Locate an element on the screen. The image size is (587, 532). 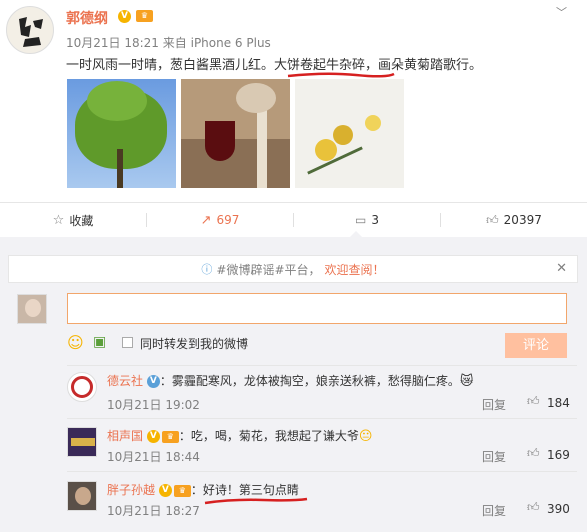
favorite-button: ☆ 收藏 is located at coordinates (73, 220).